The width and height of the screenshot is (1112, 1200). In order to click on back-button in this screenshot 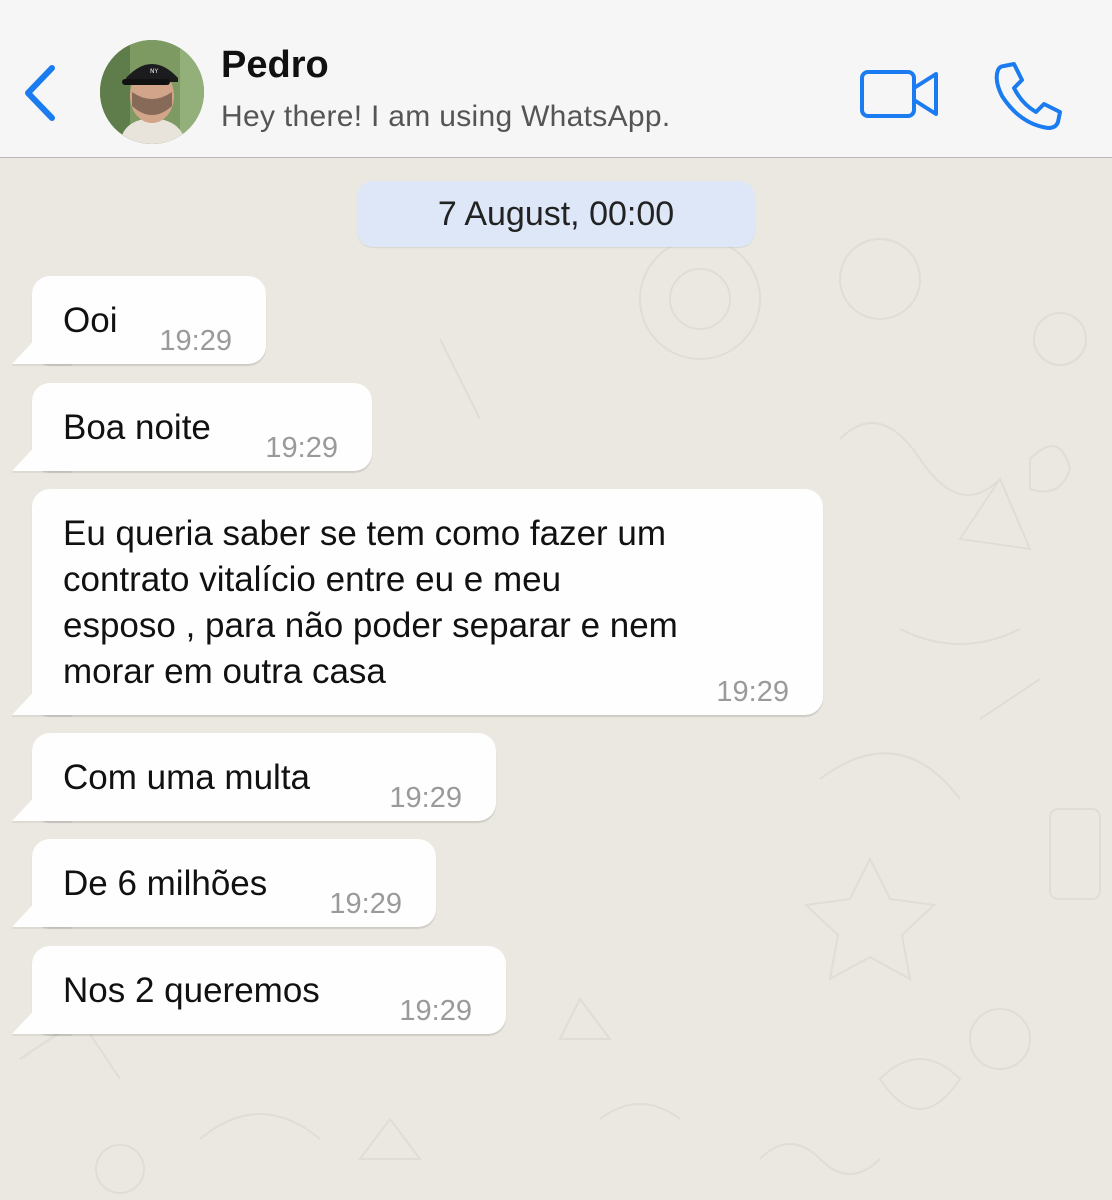, I will do `click(43, 93)`.